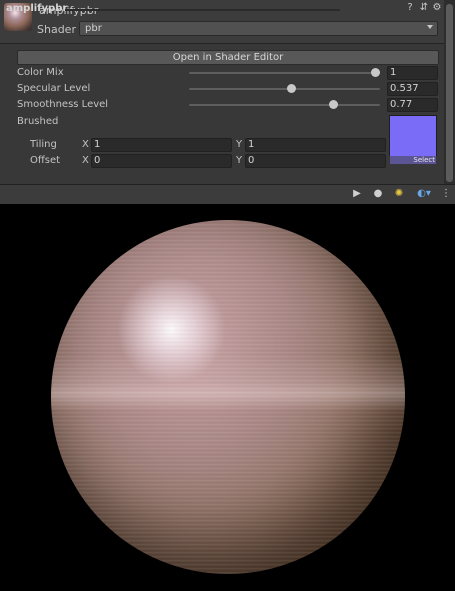 The width and height of the screenshot is (455, 591). I want to click on tiling-y-field: 1, so click(315, 145).